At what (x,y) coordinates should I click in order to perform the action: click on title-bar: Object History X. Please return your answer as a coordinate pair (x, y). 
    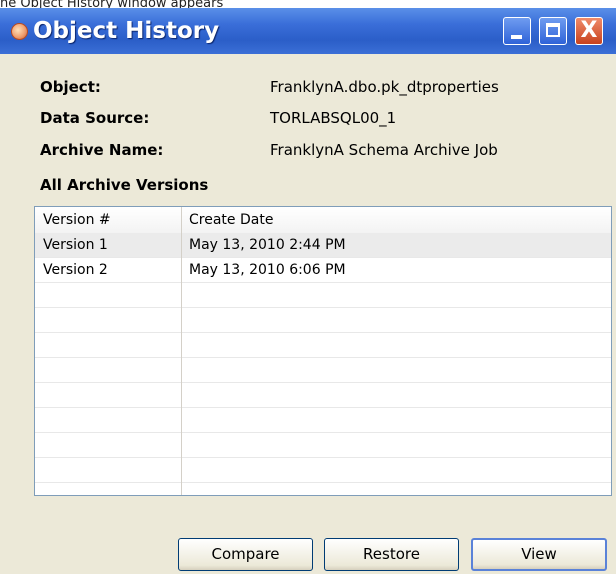
    Looking at the image, I should click on (308, 31).